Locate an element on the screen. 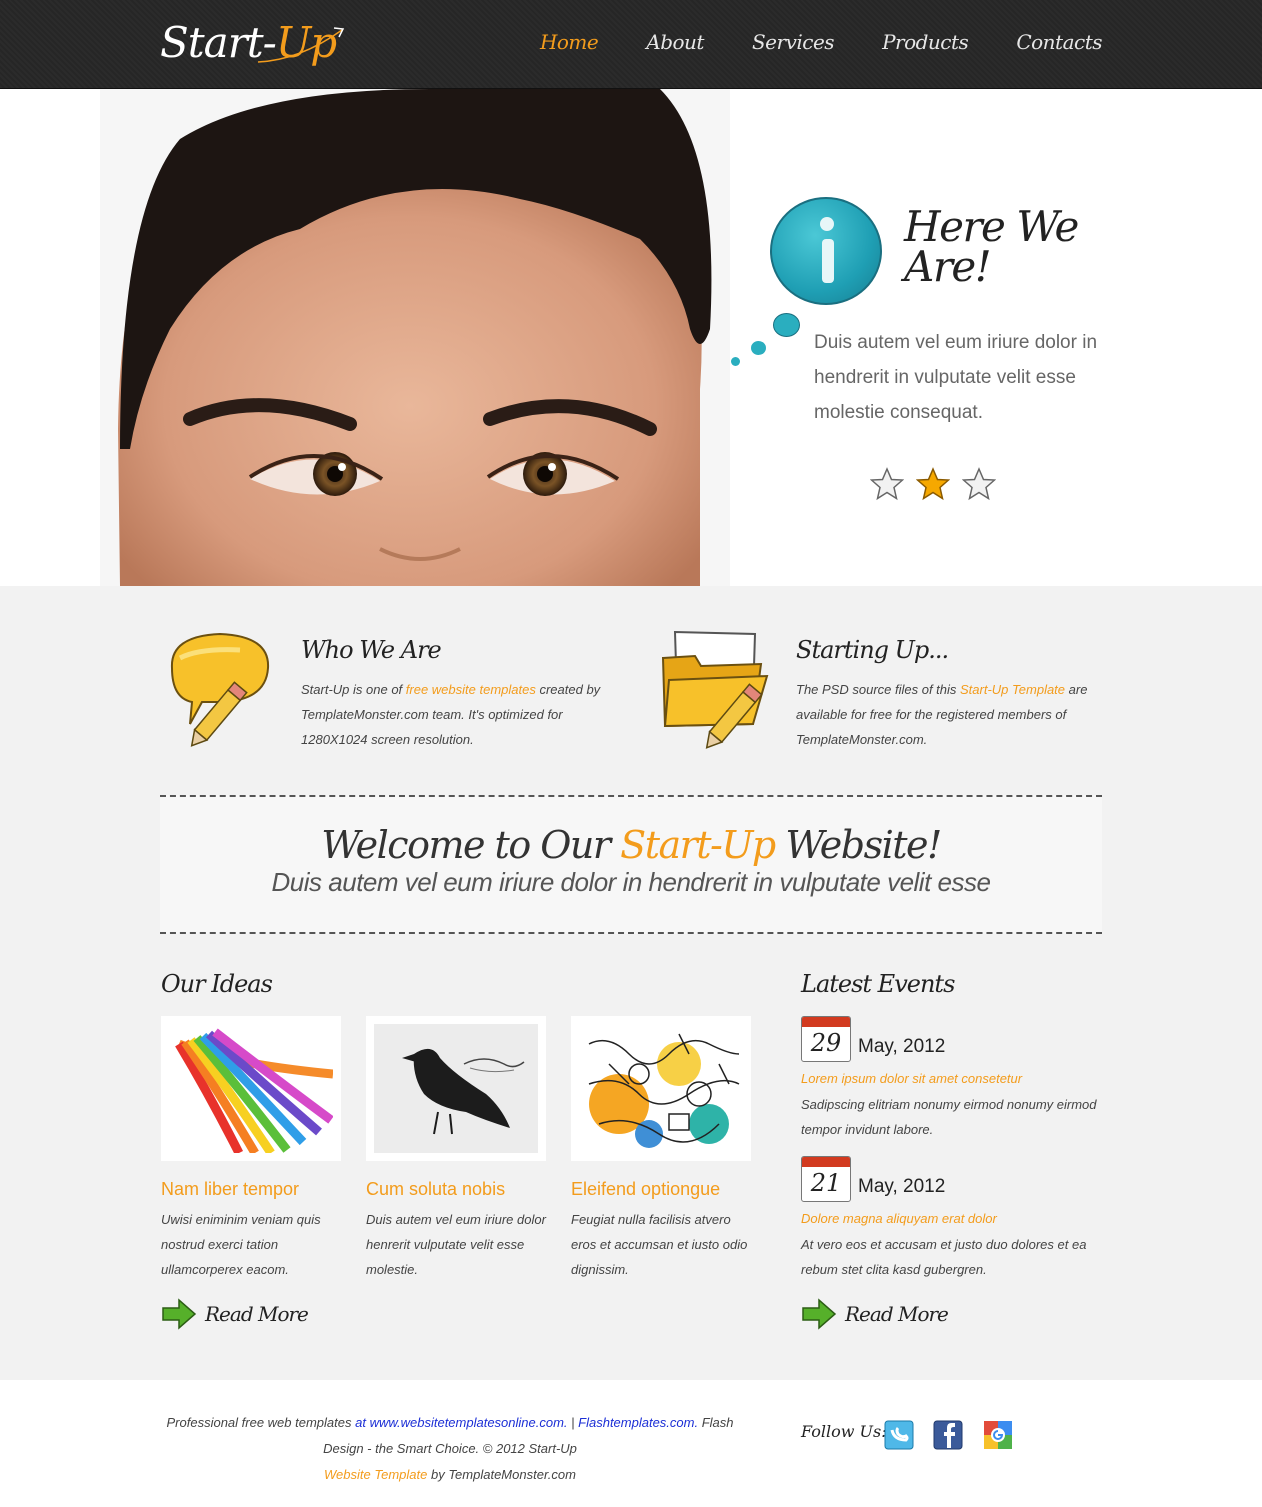 This screenshot has height=1507, width=1262. welcome-title: Welcome to Our Start-Up Website! is located at coordinates (631, 845).